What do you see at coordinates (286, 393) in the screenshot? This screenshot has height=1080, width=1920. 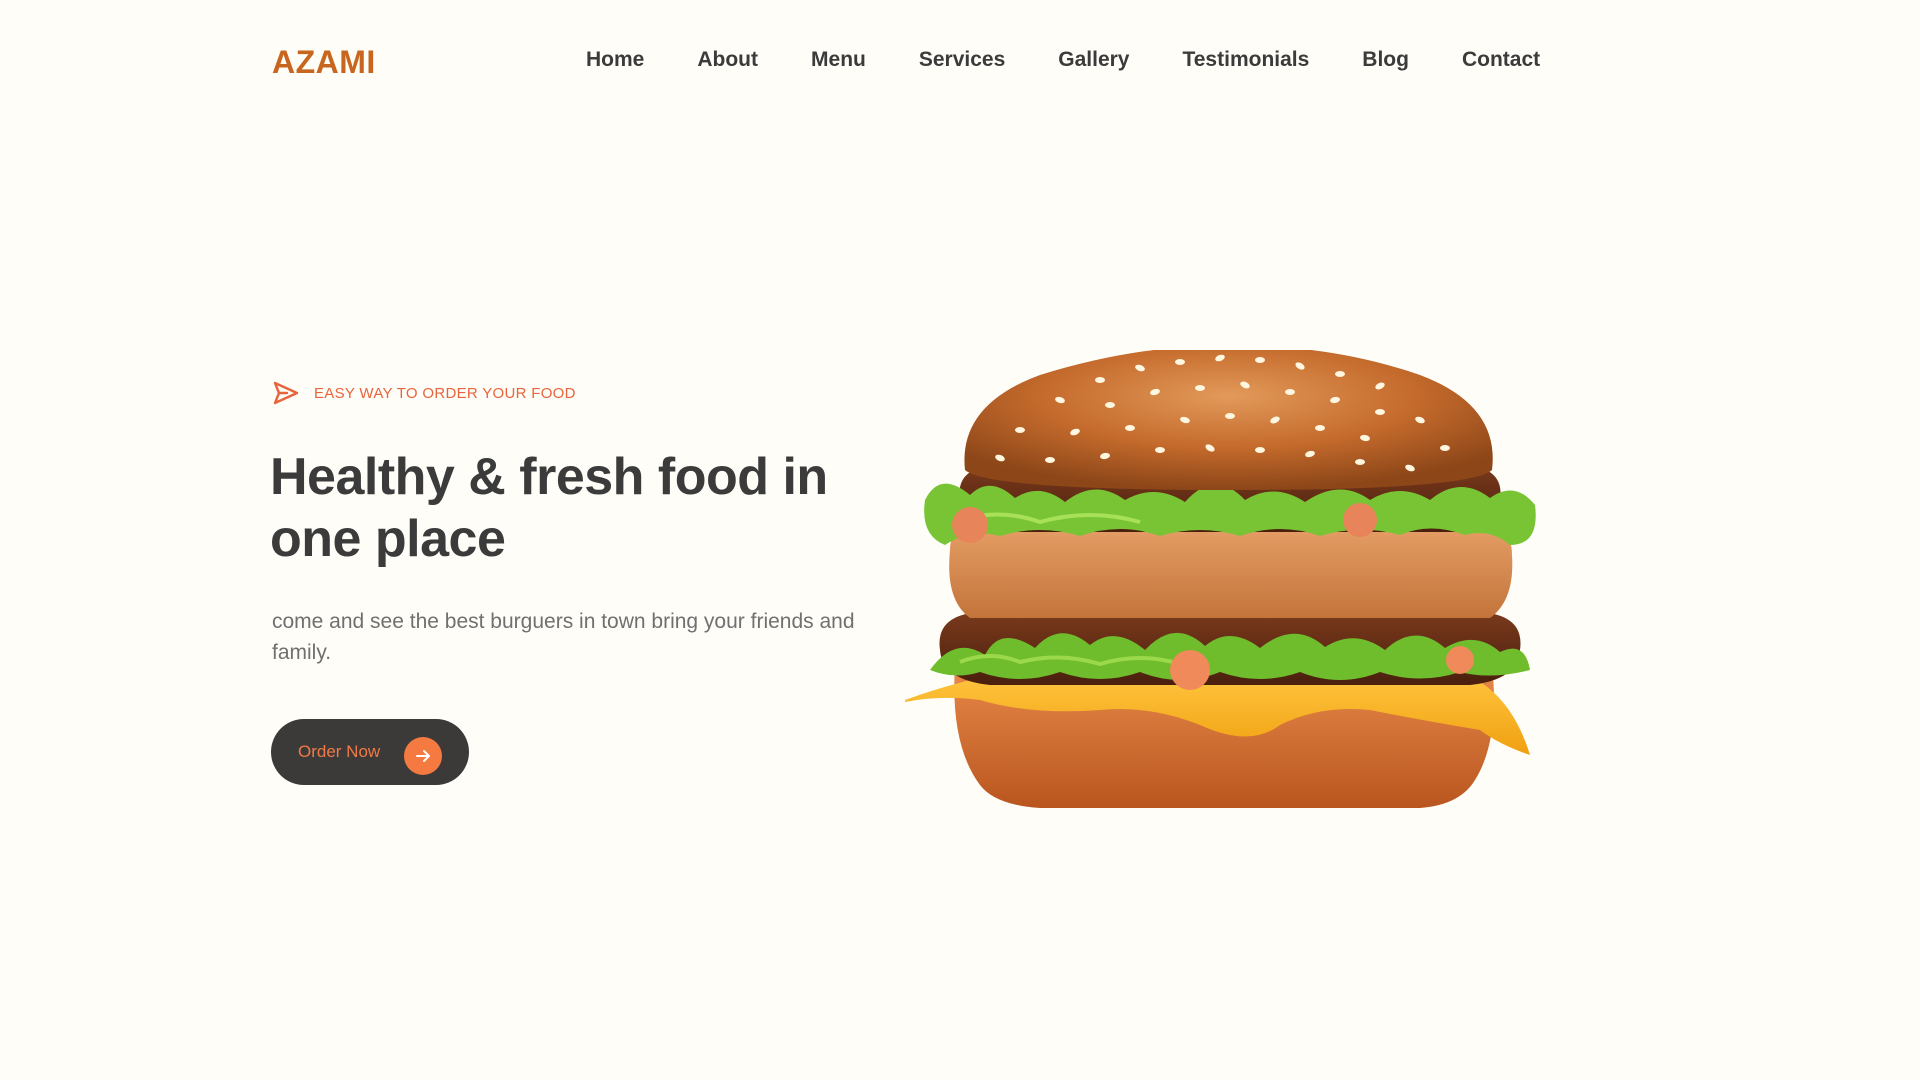 I see `paper-plane-icon` at bounding box center [286, 393].